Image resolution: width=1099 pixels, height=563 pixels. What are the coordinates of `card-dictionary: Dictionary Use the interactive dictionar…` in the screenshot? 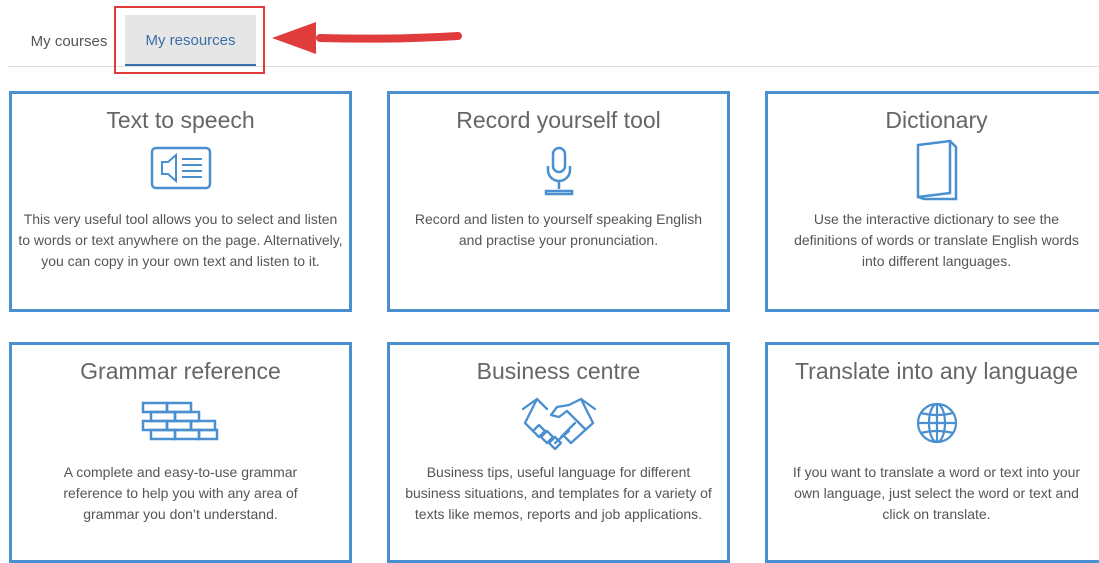 It's located at (932, 201).